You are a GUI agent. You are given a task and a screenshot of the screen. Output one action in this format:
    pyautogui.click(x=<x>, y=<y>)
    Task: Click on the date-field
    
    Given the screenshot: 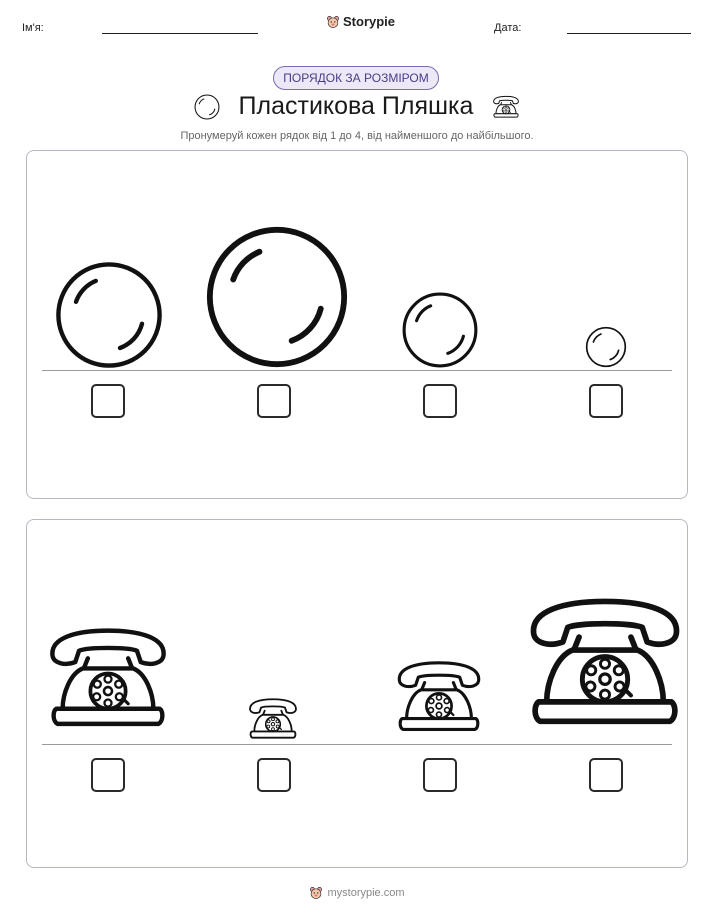 What is the action you would take?
    pyautogui.click(x=629, y=33)
    